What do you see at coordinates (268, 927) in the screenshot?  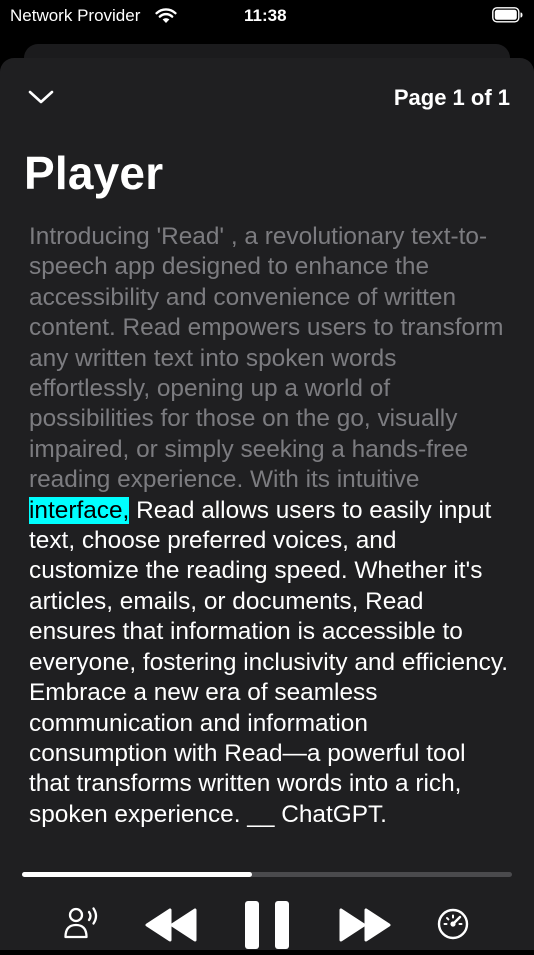 I see `pause-icon` at bounding box center [268, 927].